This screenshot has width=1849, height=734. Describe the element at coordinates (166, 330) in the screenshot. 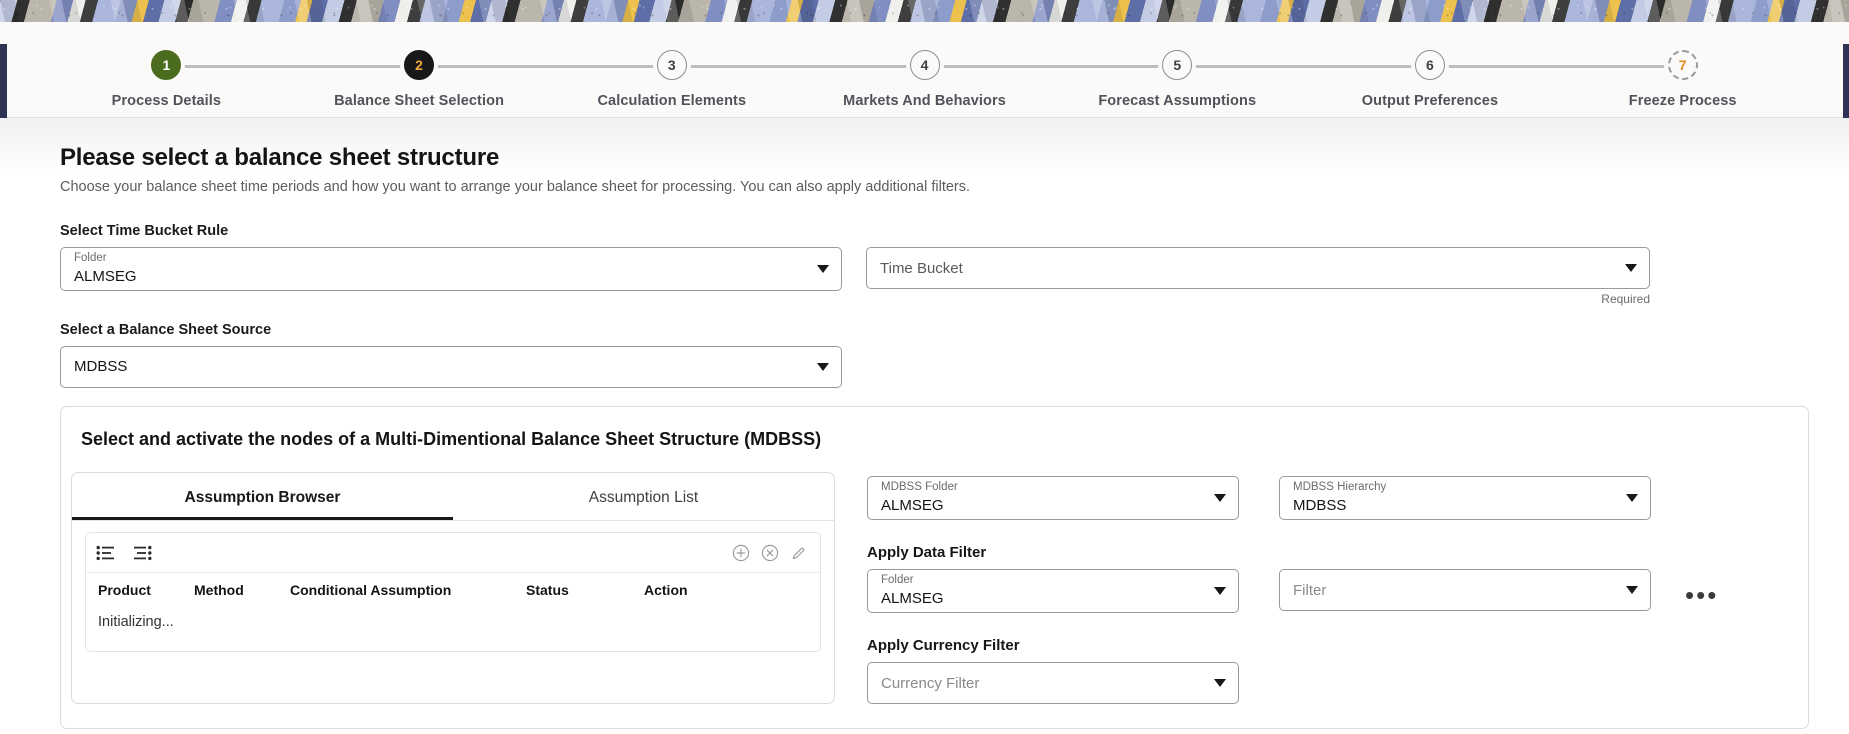

I see `balance-source-section-label: Select a Balance Sheet Source` at that location.